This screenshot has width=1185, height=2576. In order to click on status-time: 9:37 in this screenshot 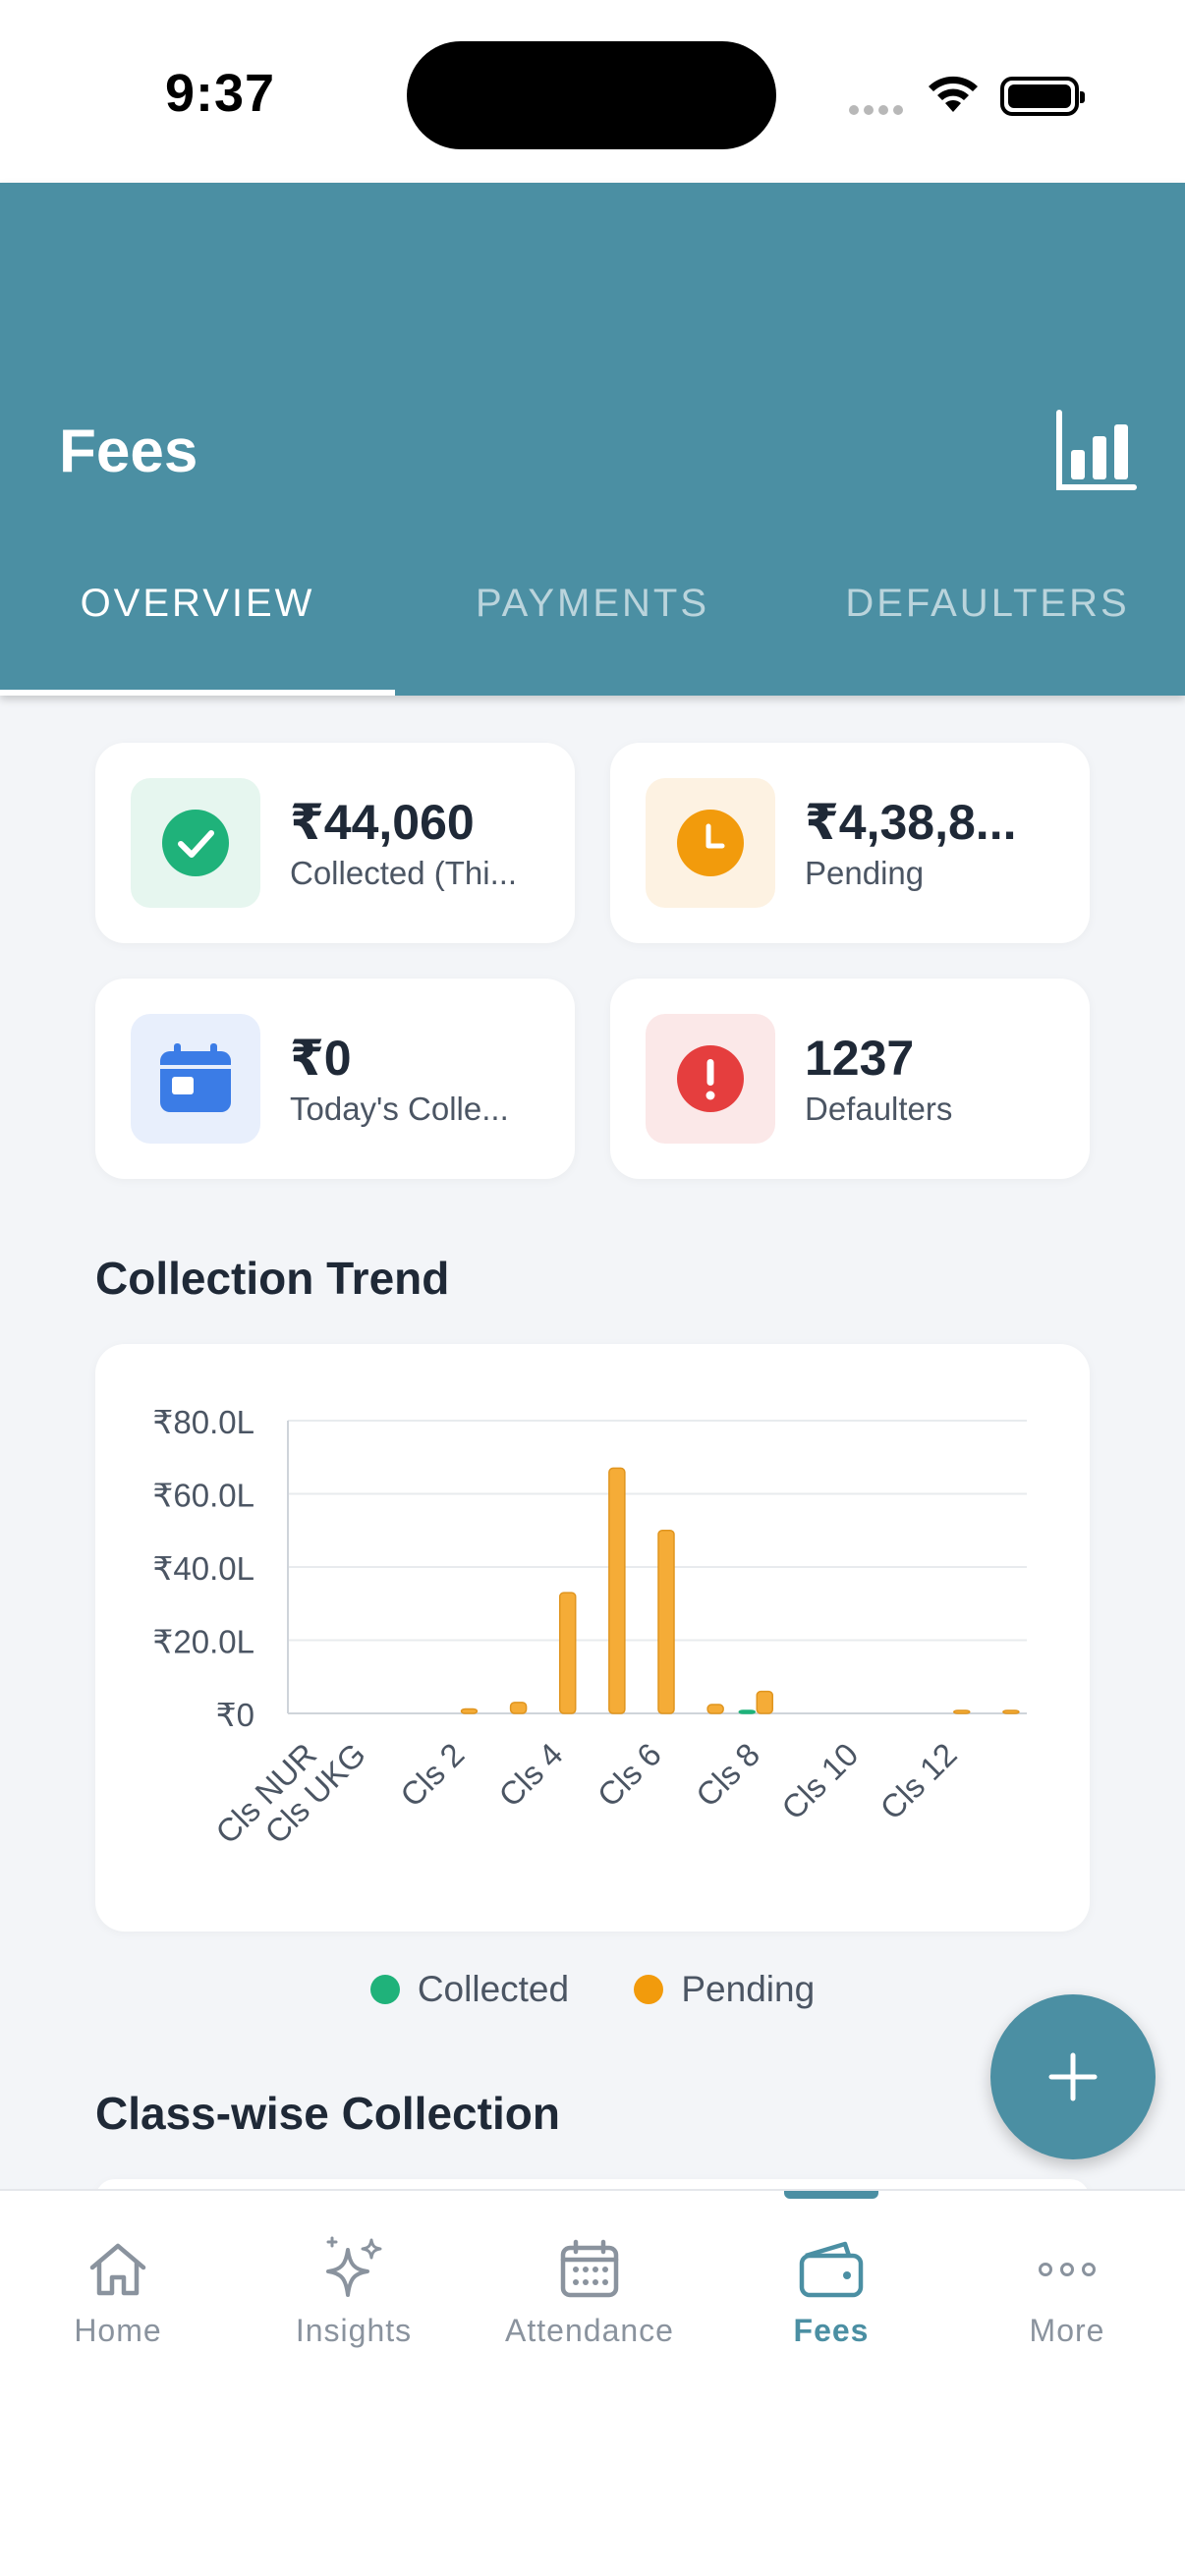, I will do `click(221, 93)`.